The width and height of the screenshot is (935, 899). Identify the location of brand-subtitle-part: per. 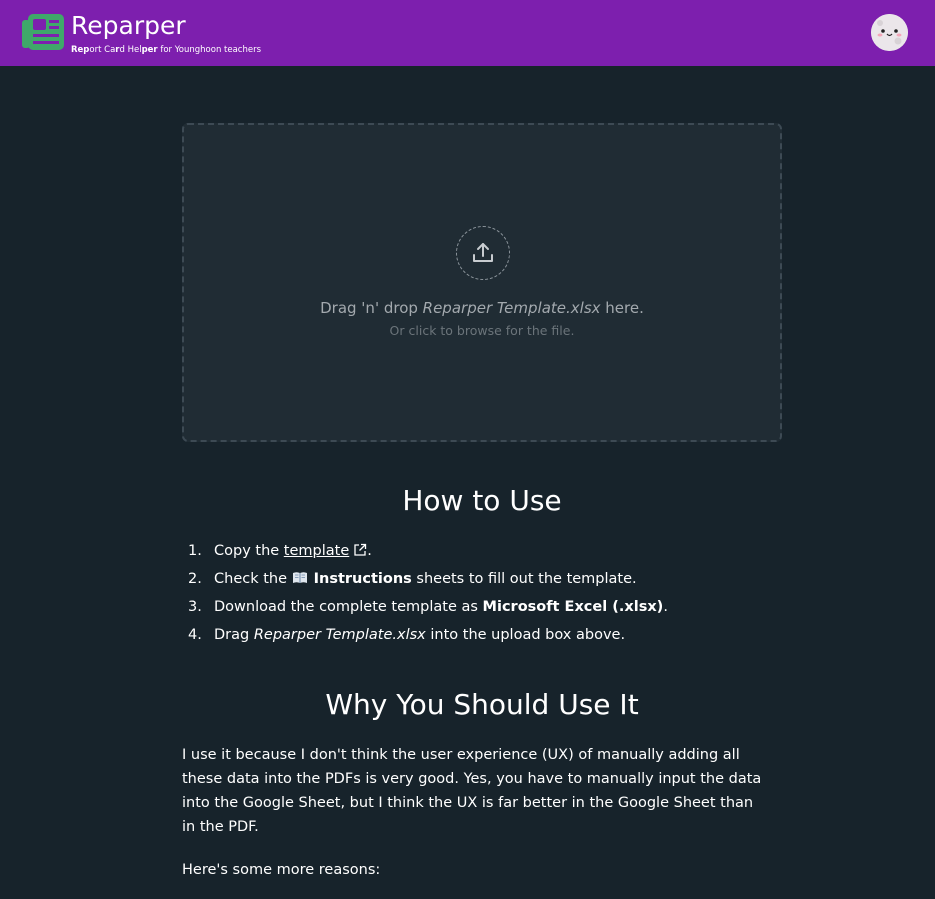
(149, 50).